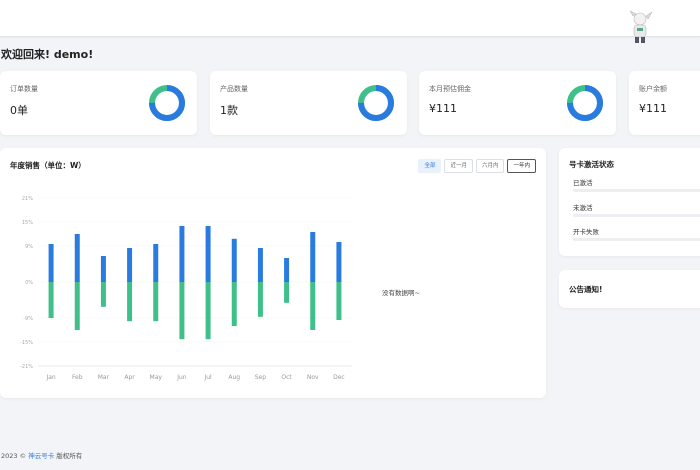 The width and height of the screenshot is (700, 470). What do you see at coordinates (234, 377) in the screenshot?
I see `x-tick-label: Aug` at bounding box center [234, 377].